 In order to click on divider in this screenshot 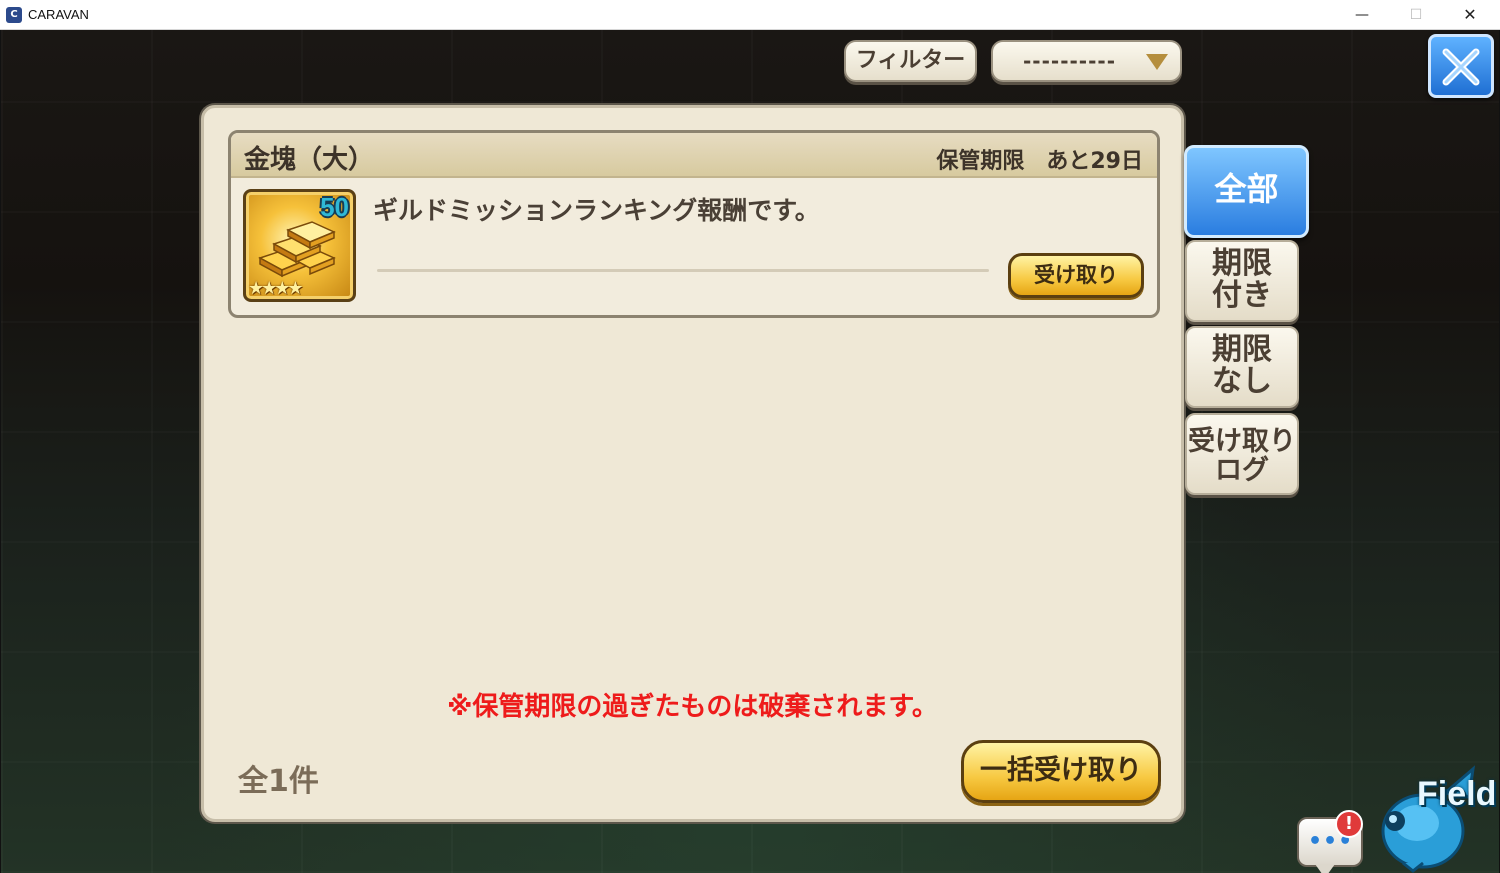, I will do `click(683, 270)`.